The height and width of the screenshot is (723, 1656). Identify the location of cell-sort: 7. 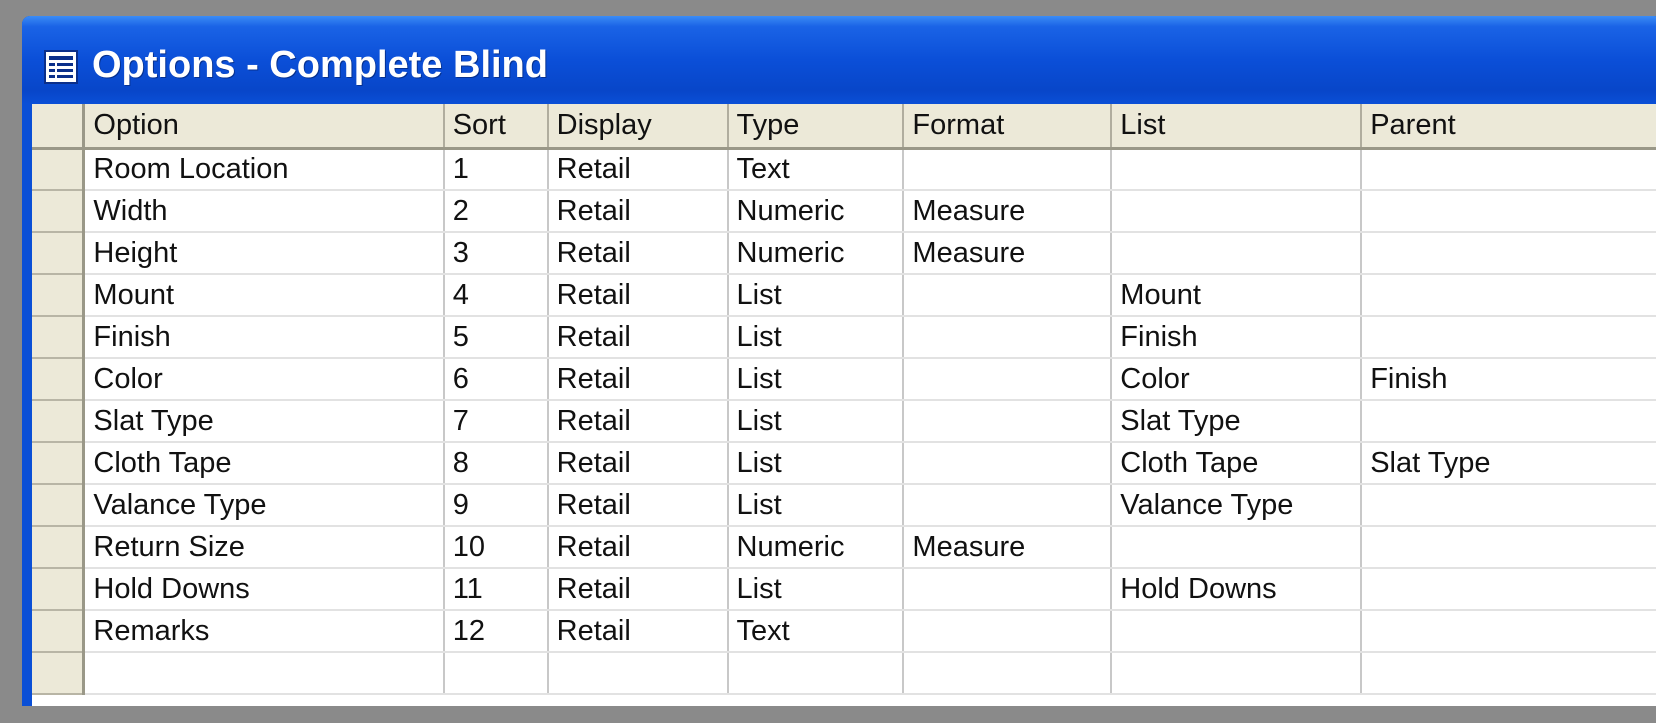
(496, 421).